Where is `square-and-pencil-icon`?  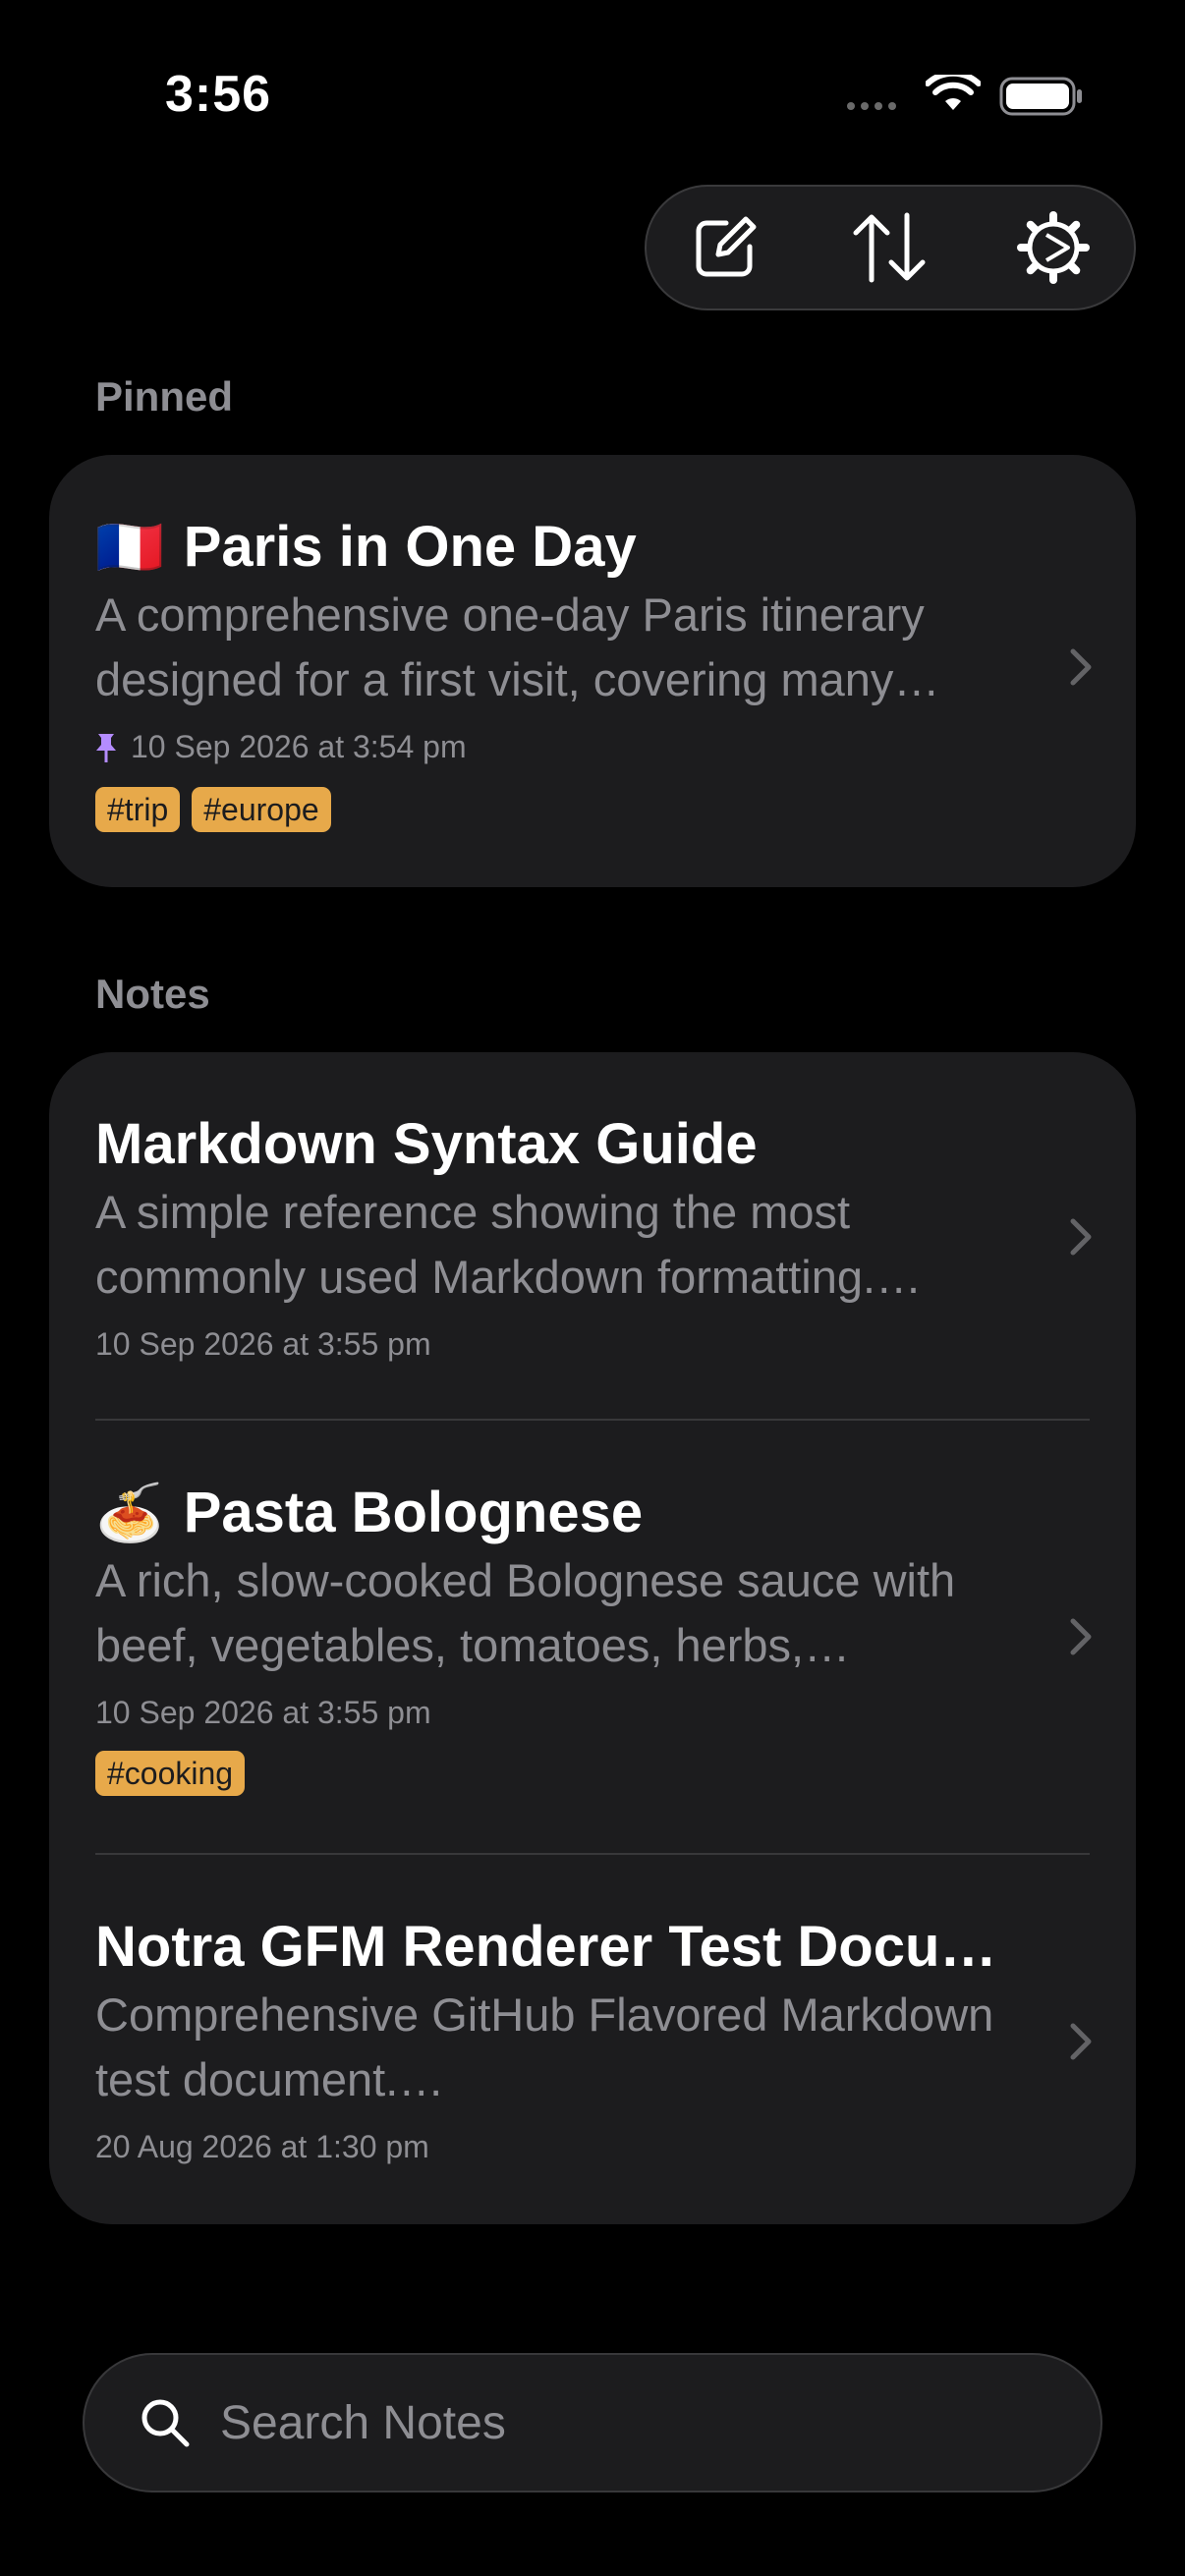
square-and-pencil-icon is located at coordinates (726, 246).